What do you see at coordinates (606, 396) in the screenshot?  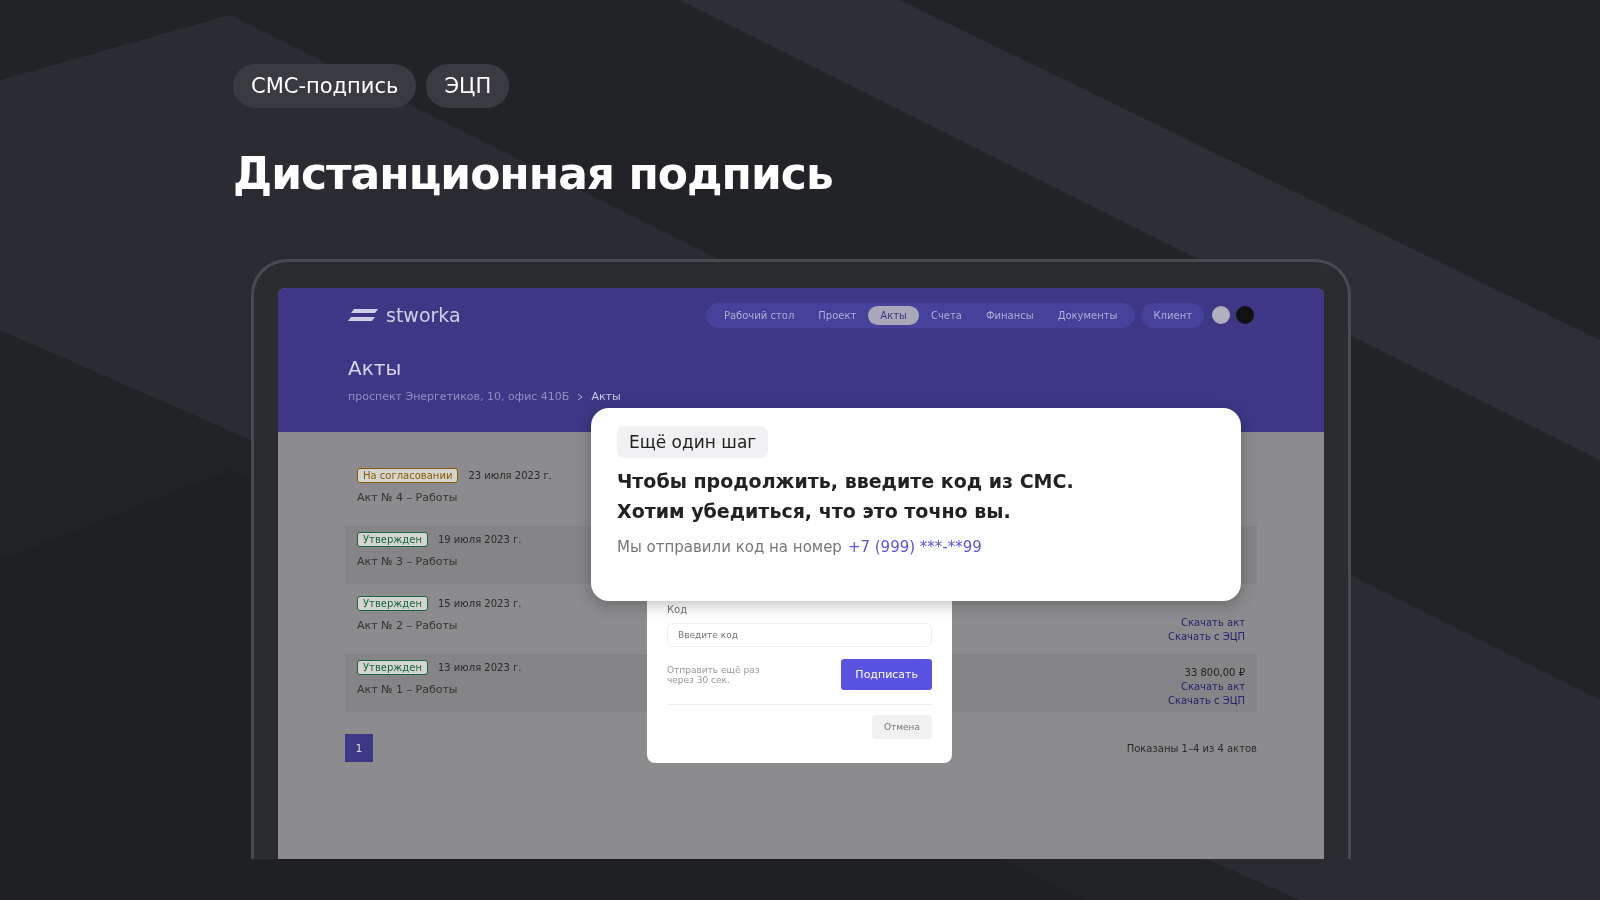 I see `breadcrumb-current: Акты` at bounding box center [606, 396].